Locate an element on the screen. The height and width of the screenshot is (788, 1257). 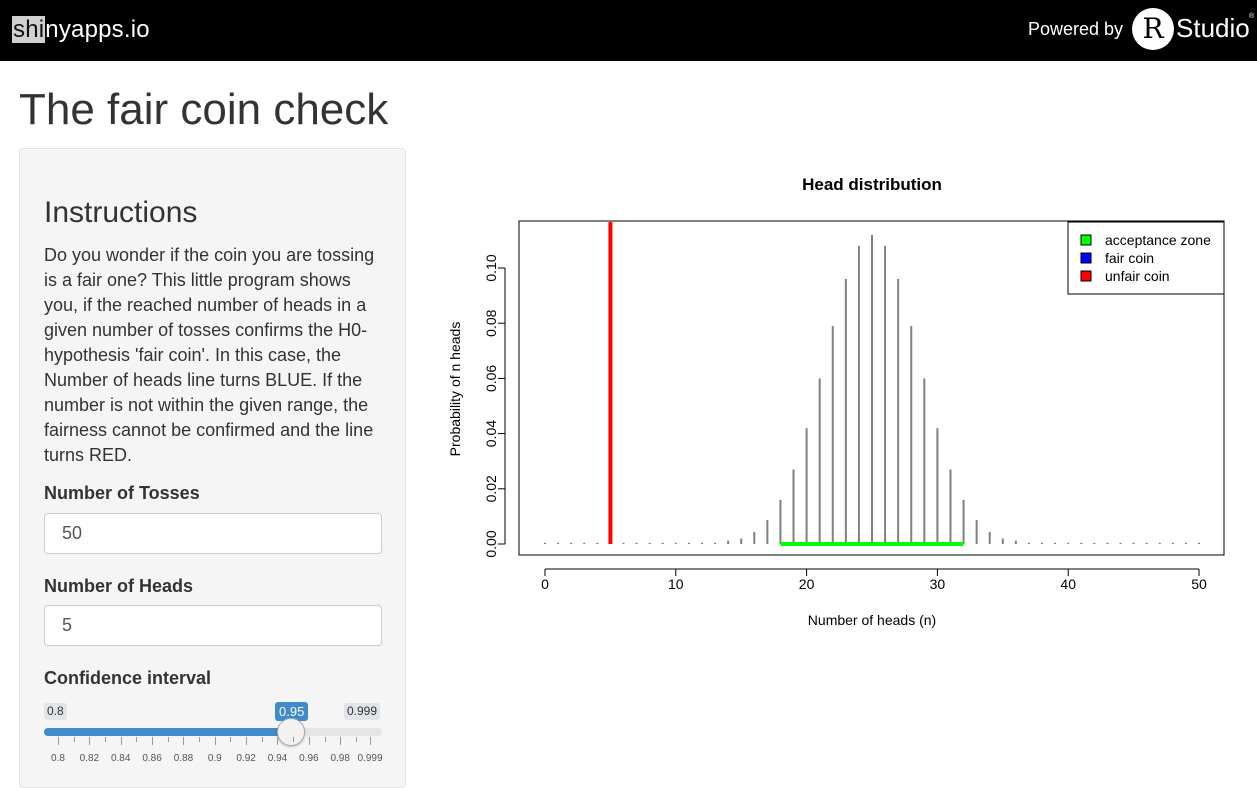
slider-tick-label: 0.94 is located at coordinates (277, 758).